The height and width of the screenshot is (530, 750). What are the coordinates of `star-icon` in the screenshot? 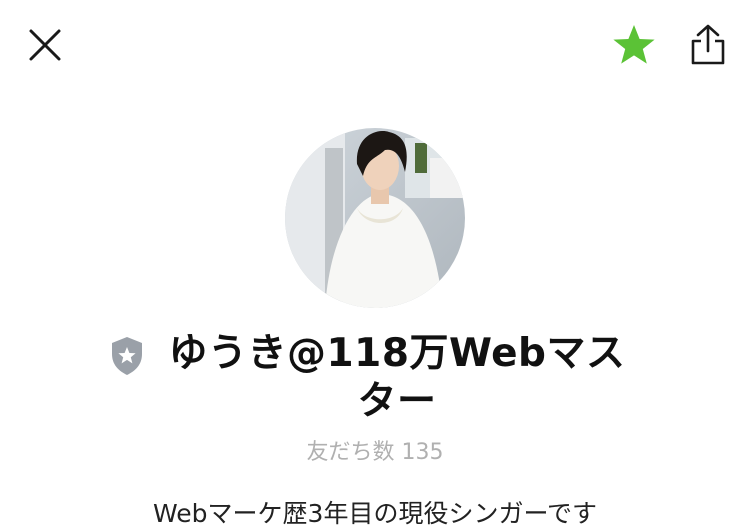 It's located at (634, 44).